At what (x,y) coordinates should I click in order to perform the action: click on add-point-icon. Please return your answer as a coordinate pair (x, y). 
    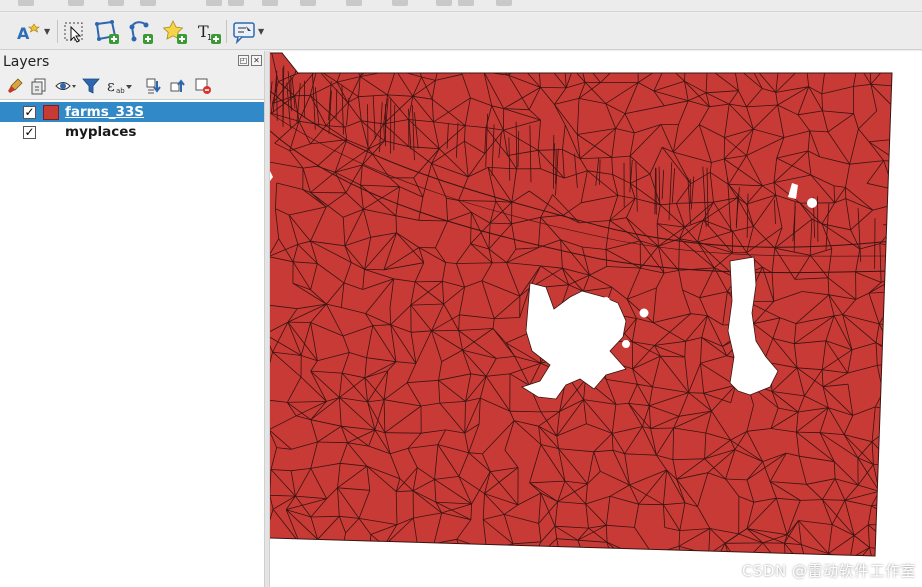
    Looking at the image, I should click on (174, 31).